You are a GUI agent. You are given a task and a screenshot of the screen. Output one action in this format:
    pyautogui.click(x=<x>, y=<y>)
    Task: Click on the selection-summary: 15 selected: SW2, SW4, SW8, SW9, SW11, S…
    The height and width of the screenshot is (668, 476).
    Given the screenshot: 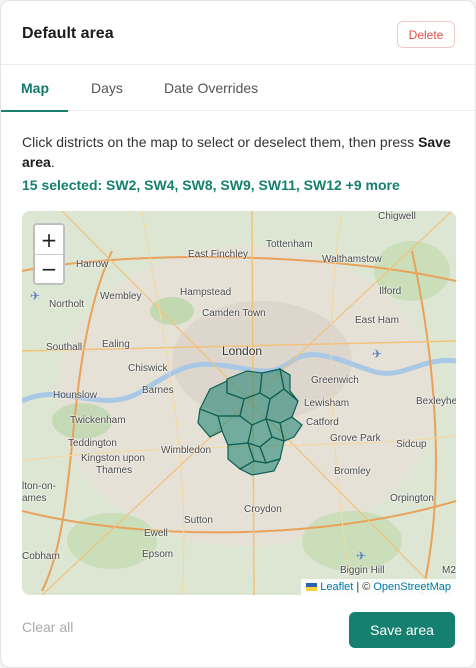 What is the action you would take?
    pyautogui.click(x=211, y=185)
    